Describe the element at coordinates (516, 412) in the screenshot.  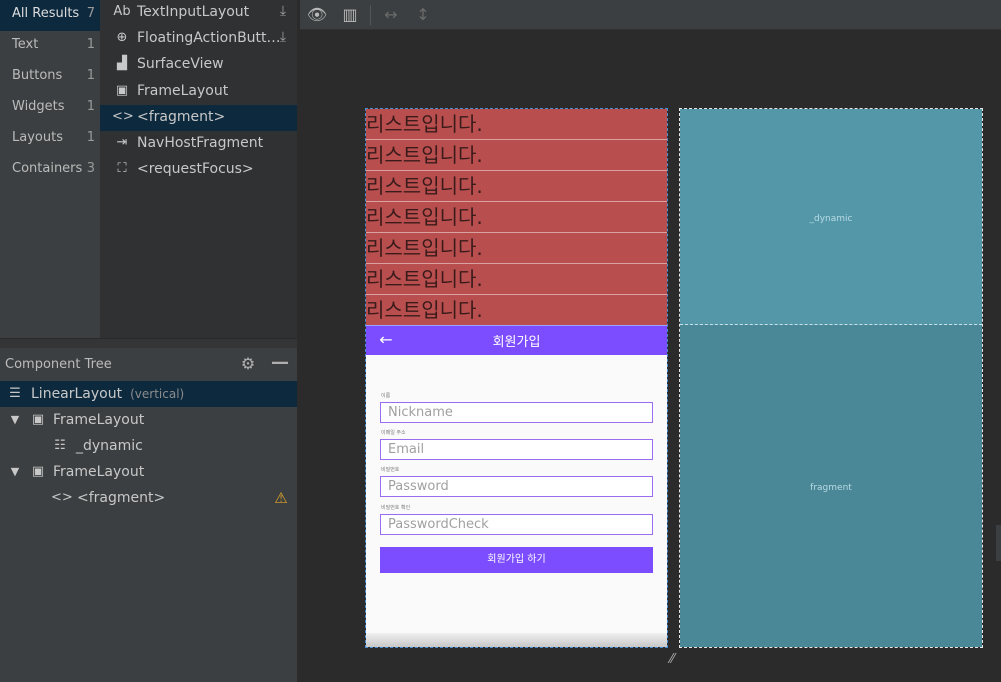
I see `nickname-field: Nickname` at that location.